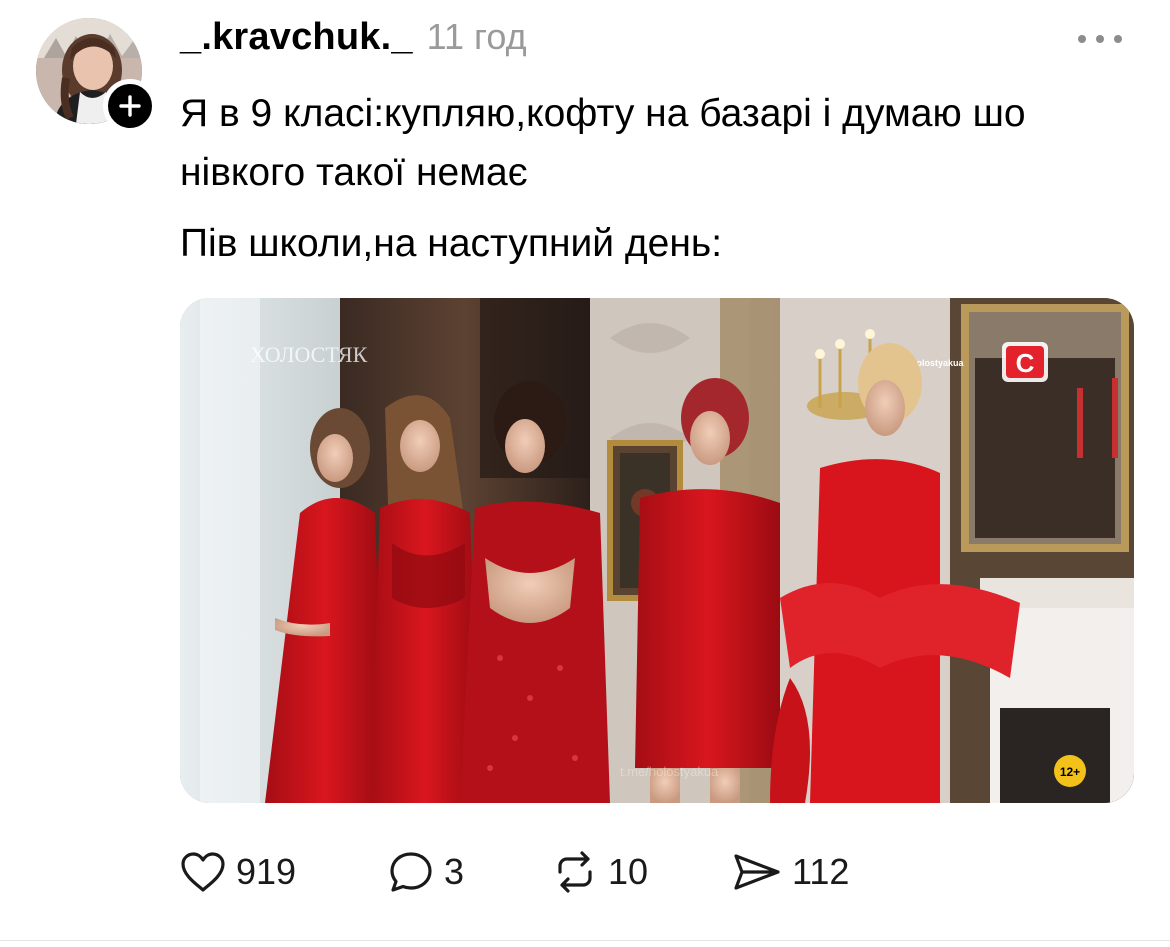 This screenshot has width=1170, height=947. I want to click on channel-letter: C, so click(1025, 363).